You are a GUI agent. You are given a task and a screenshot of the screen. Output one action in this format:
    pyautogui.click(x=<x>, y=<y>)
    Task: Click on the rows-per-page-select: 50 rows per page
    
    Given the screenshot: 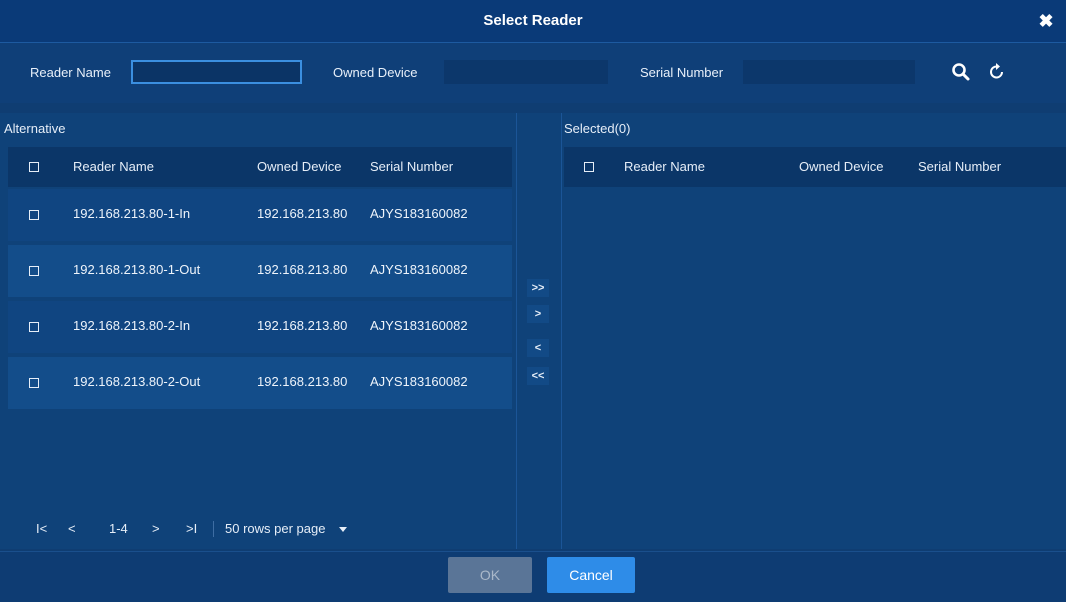 What is the action you would take?
    pyautogui.click(x=286, y=528)
    